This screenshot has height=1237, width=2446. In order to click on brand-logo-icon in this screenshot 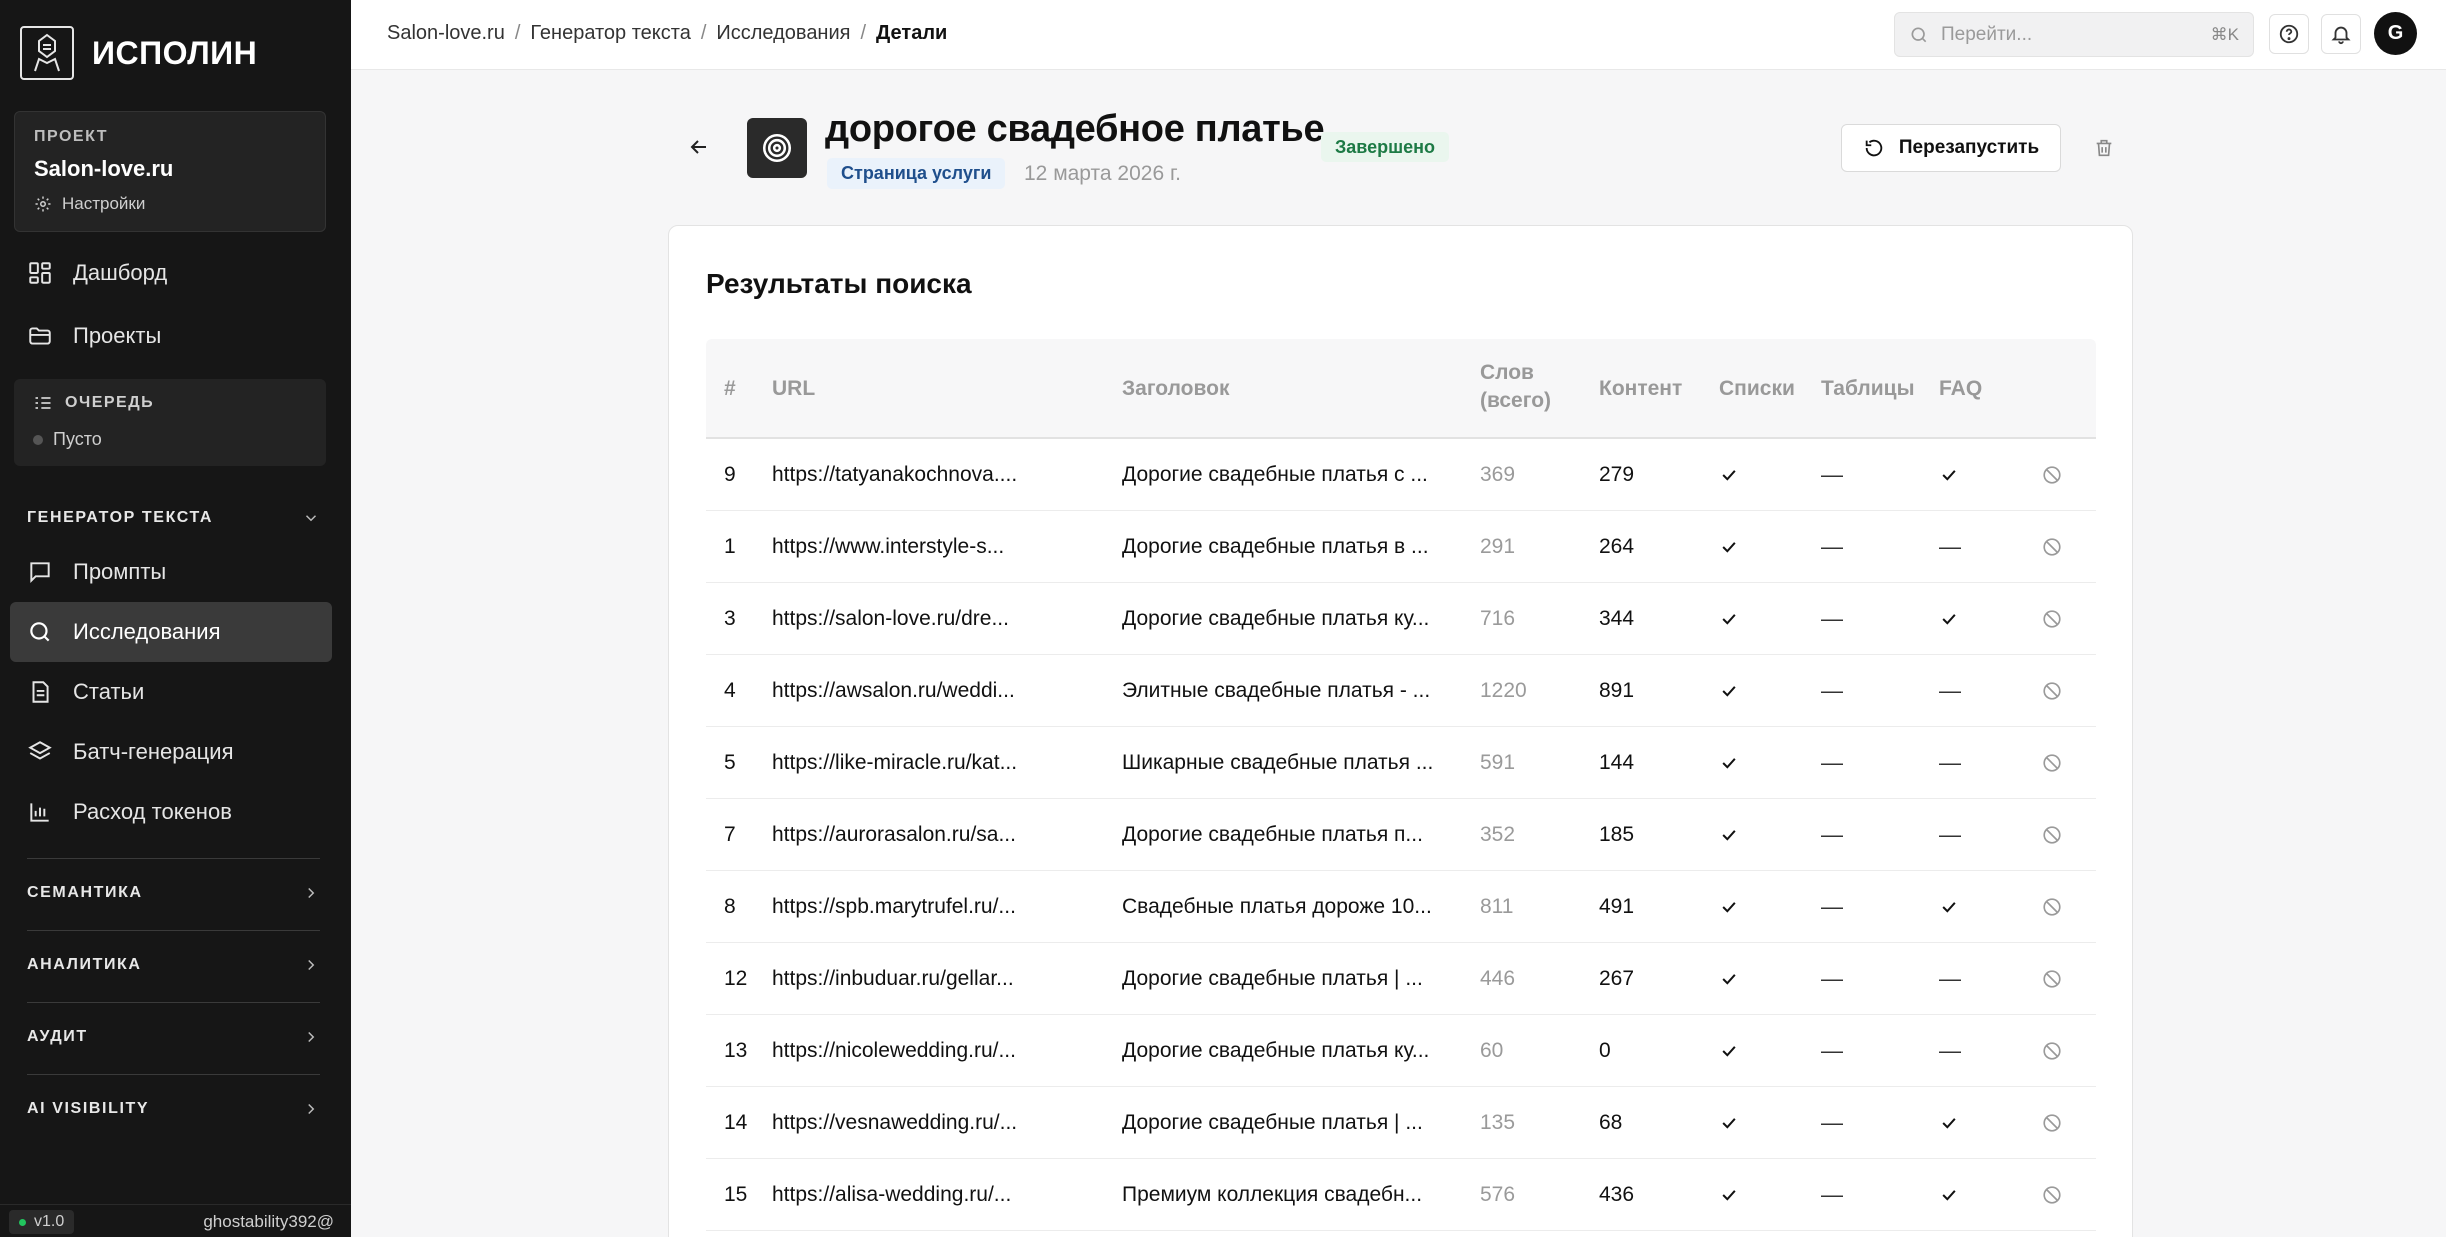, I will do `click(47, 53)`.